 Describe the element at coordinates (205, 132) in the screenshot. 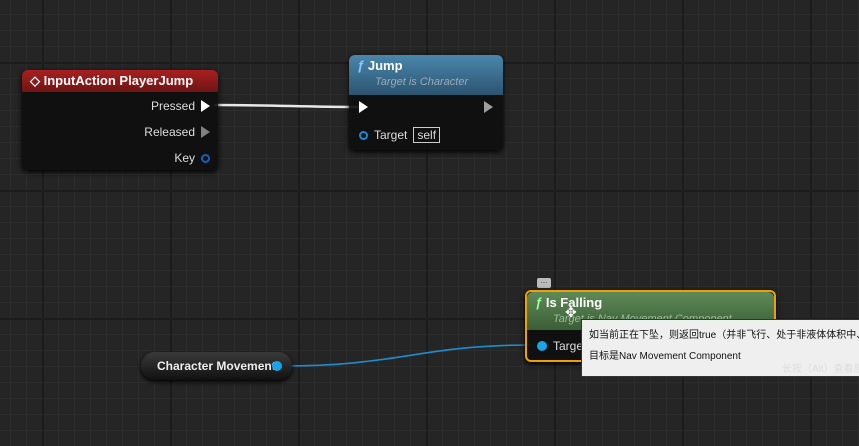

I see `exec-pin-released` at that location.